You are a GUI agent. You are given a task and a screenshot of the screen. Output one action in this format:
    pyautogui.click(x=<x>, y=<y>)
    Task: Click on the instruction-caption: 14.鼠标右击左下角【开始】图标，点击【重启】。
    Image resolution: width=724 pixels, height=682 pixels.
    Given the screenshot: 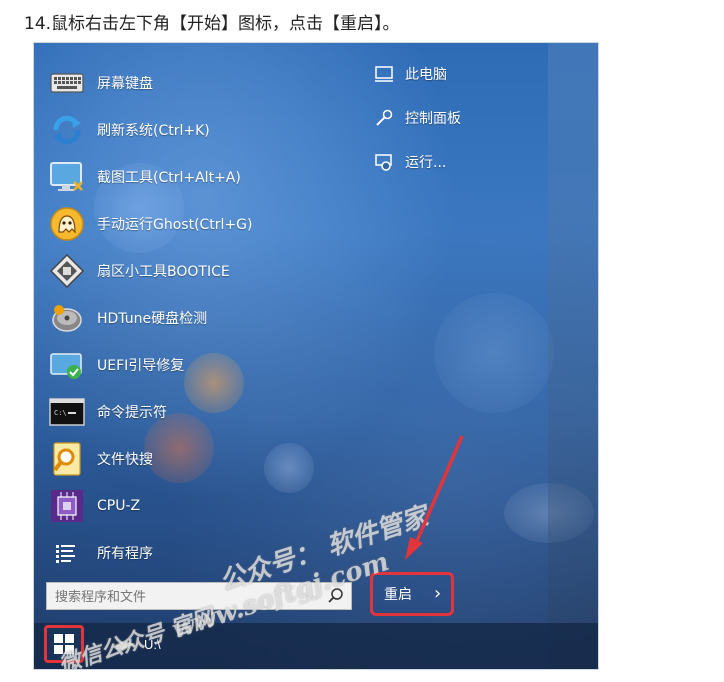 What is the action you would take?
    pyautogui.click(x=212, y=24)
    